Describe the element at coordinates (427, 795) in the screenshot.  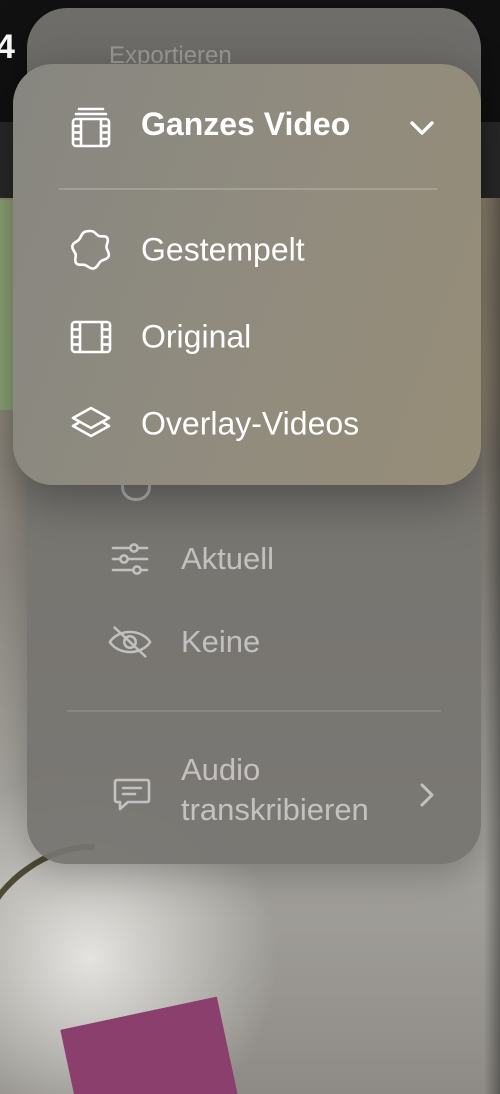
I see `chevron-right-icon` at that location.